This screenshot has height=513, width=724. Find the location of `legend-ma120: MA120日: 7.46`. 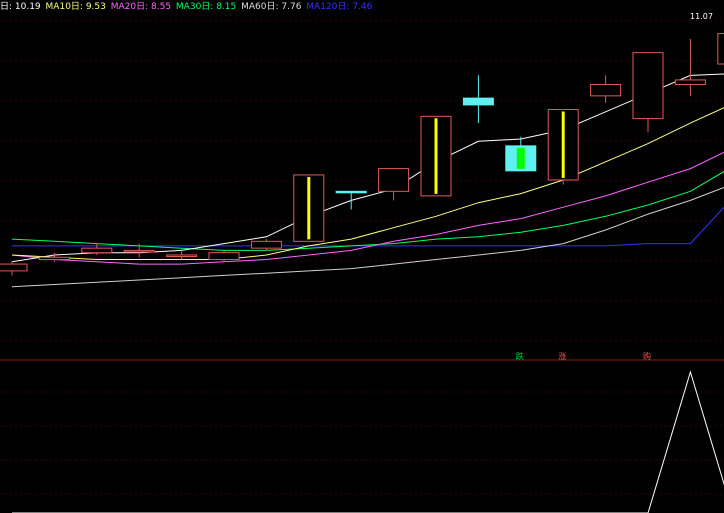

legend-ma120: MA120日: 7.46 is located at coordinates (339, 7).